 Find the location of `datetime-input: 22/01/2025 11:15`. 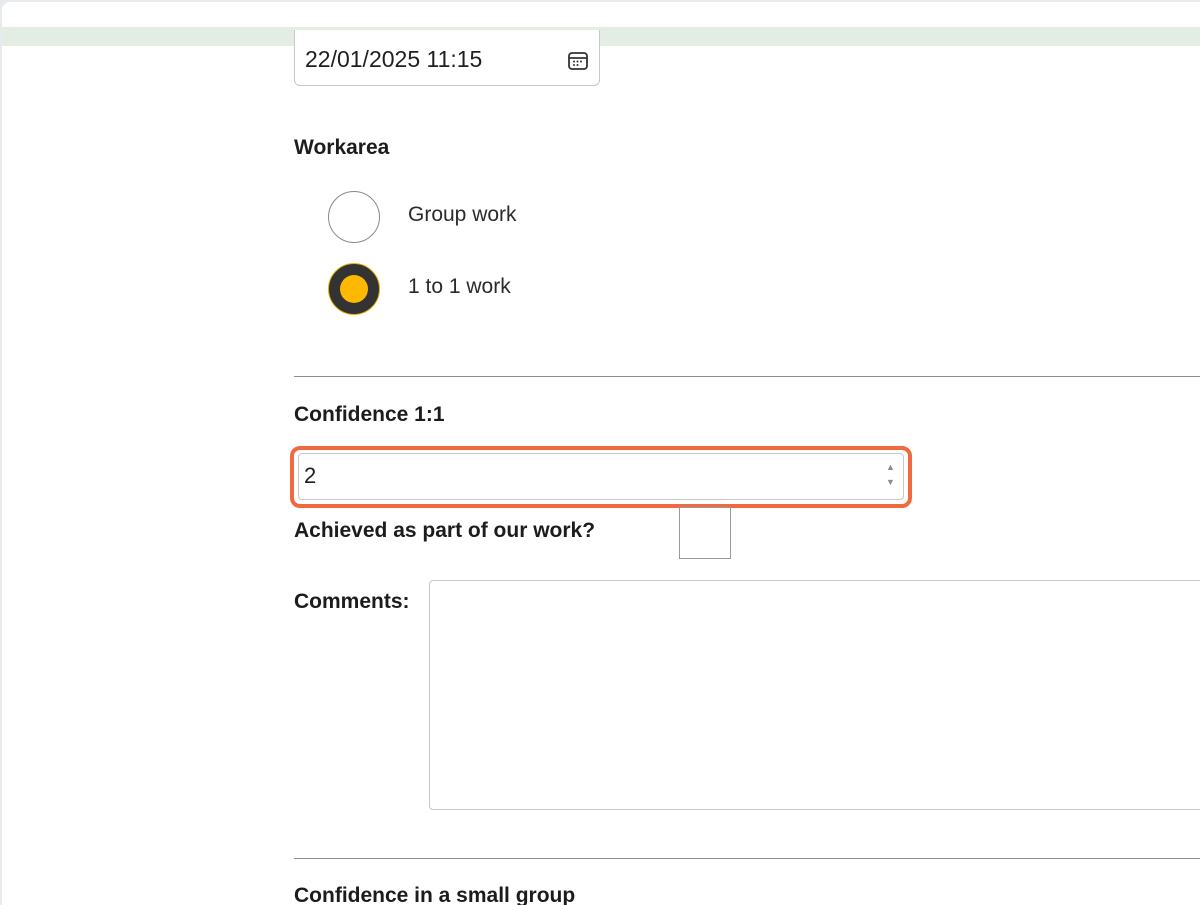

datetime-input: 22/01/2025 11:15 is located at coordinates (447, 58).